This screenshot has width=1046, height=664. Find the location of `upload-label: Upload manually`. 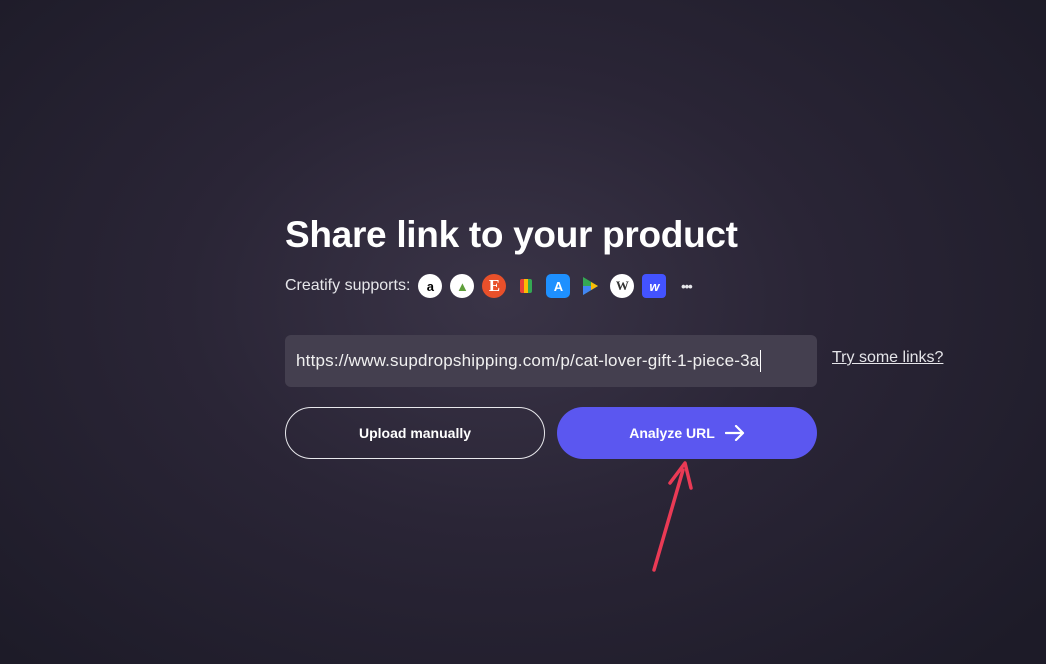

upload-label: Upload manually is located at coordinates (415, 433).